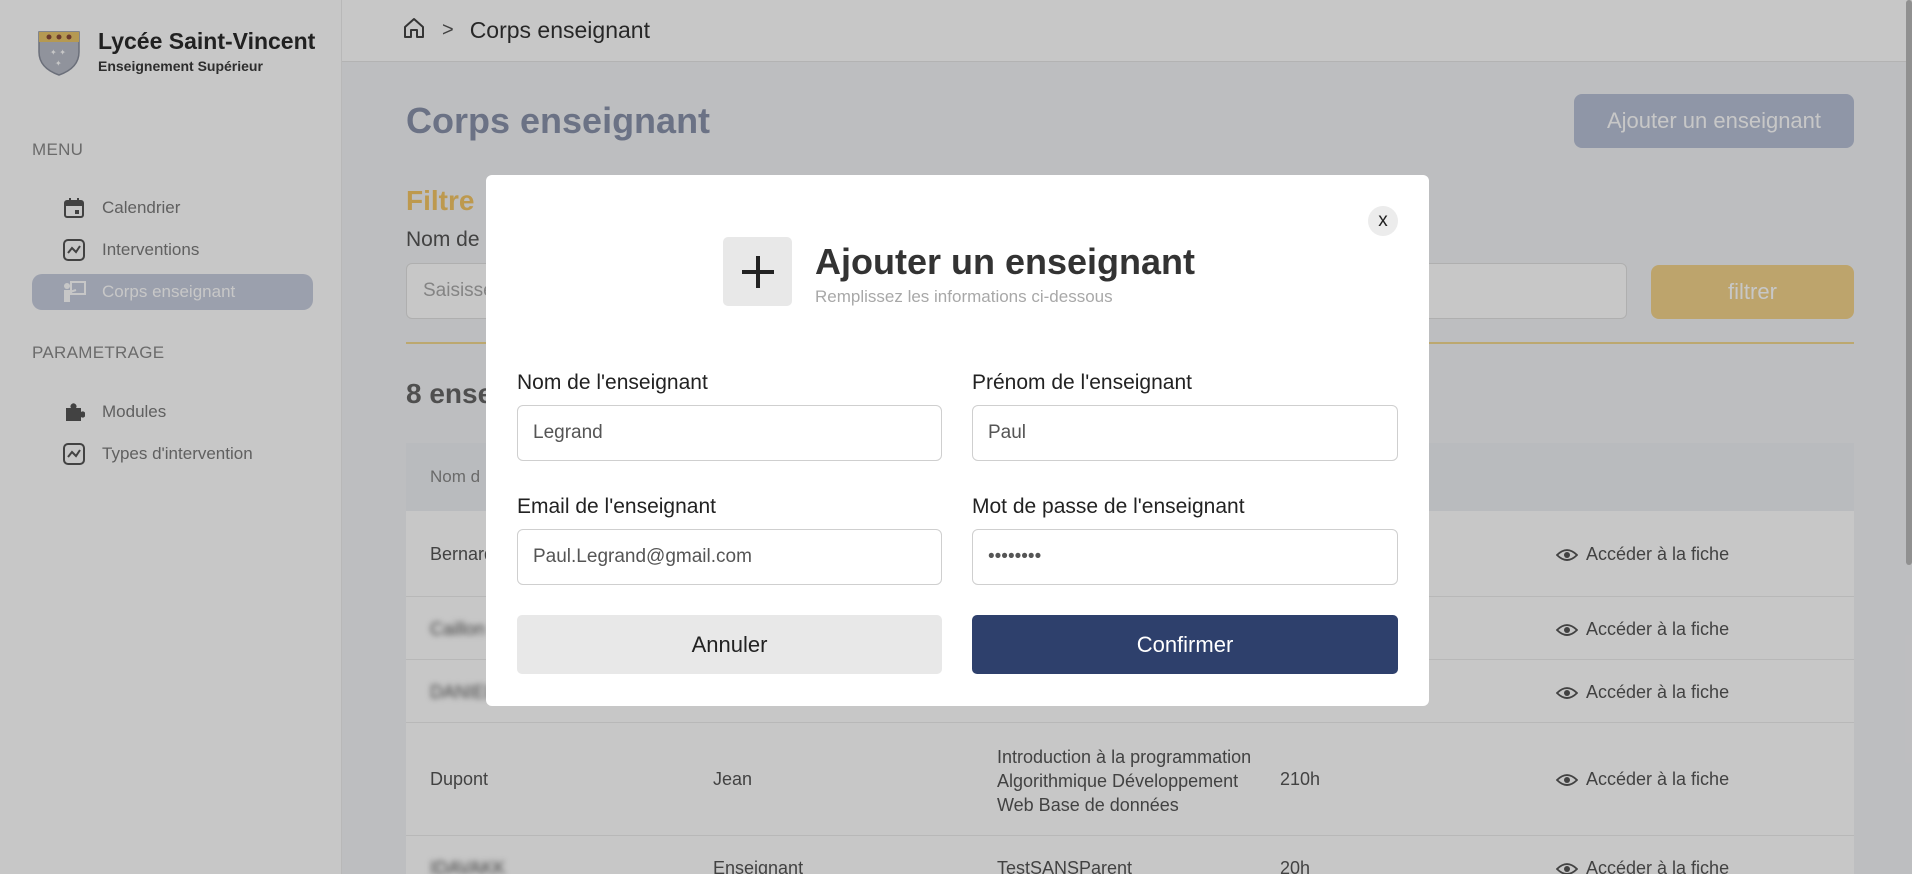 This screenshot has width=1912, height=874. Describe the element at coordinates (729, 644) in the screenshot. I see `cancel-button: Annuler` at that location.